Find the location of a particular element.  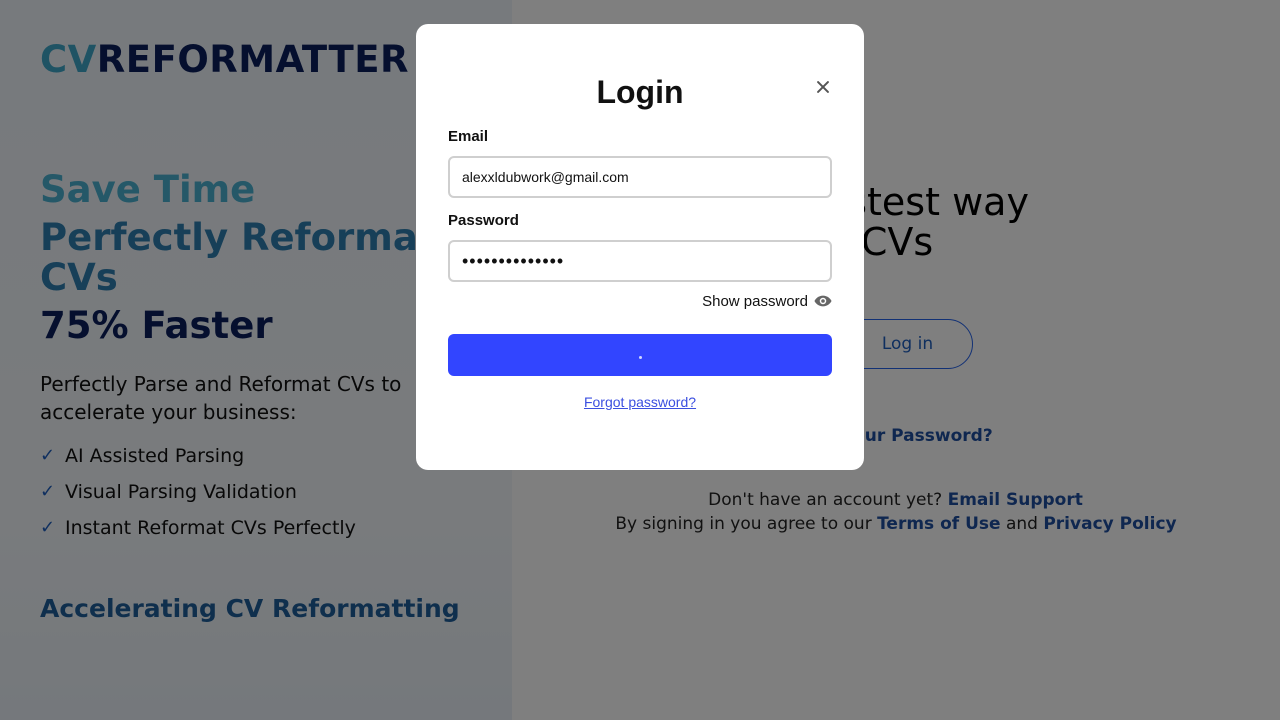

email-label: Email is located at coordinates (468, 136).